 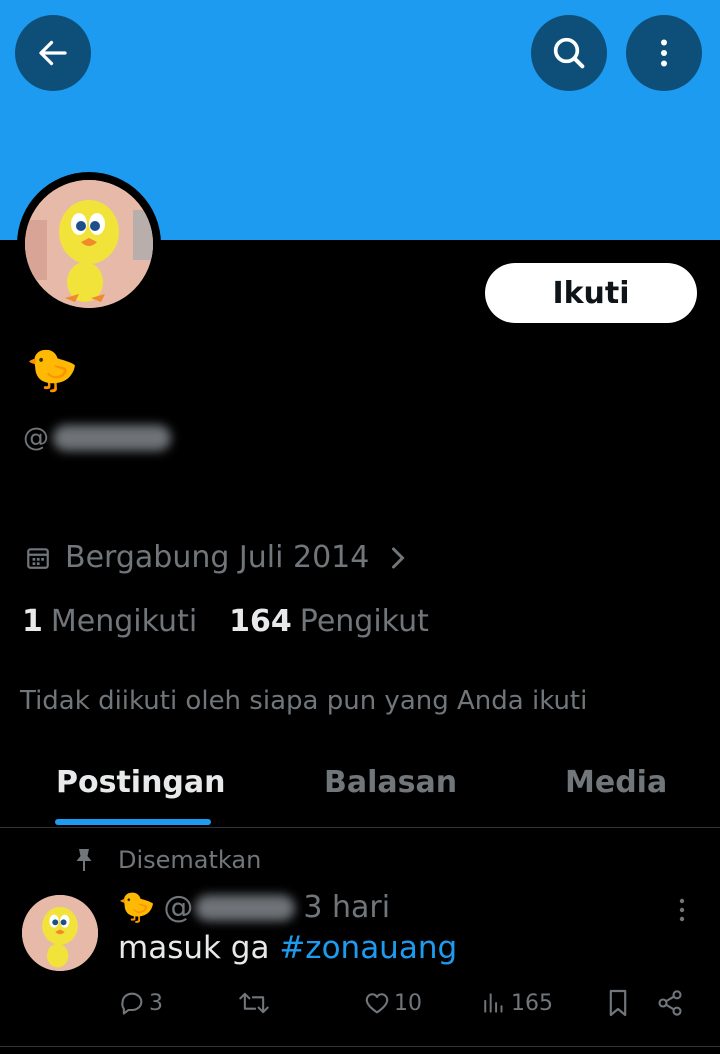 I want to click on search-button, so click(x=569, y=53).